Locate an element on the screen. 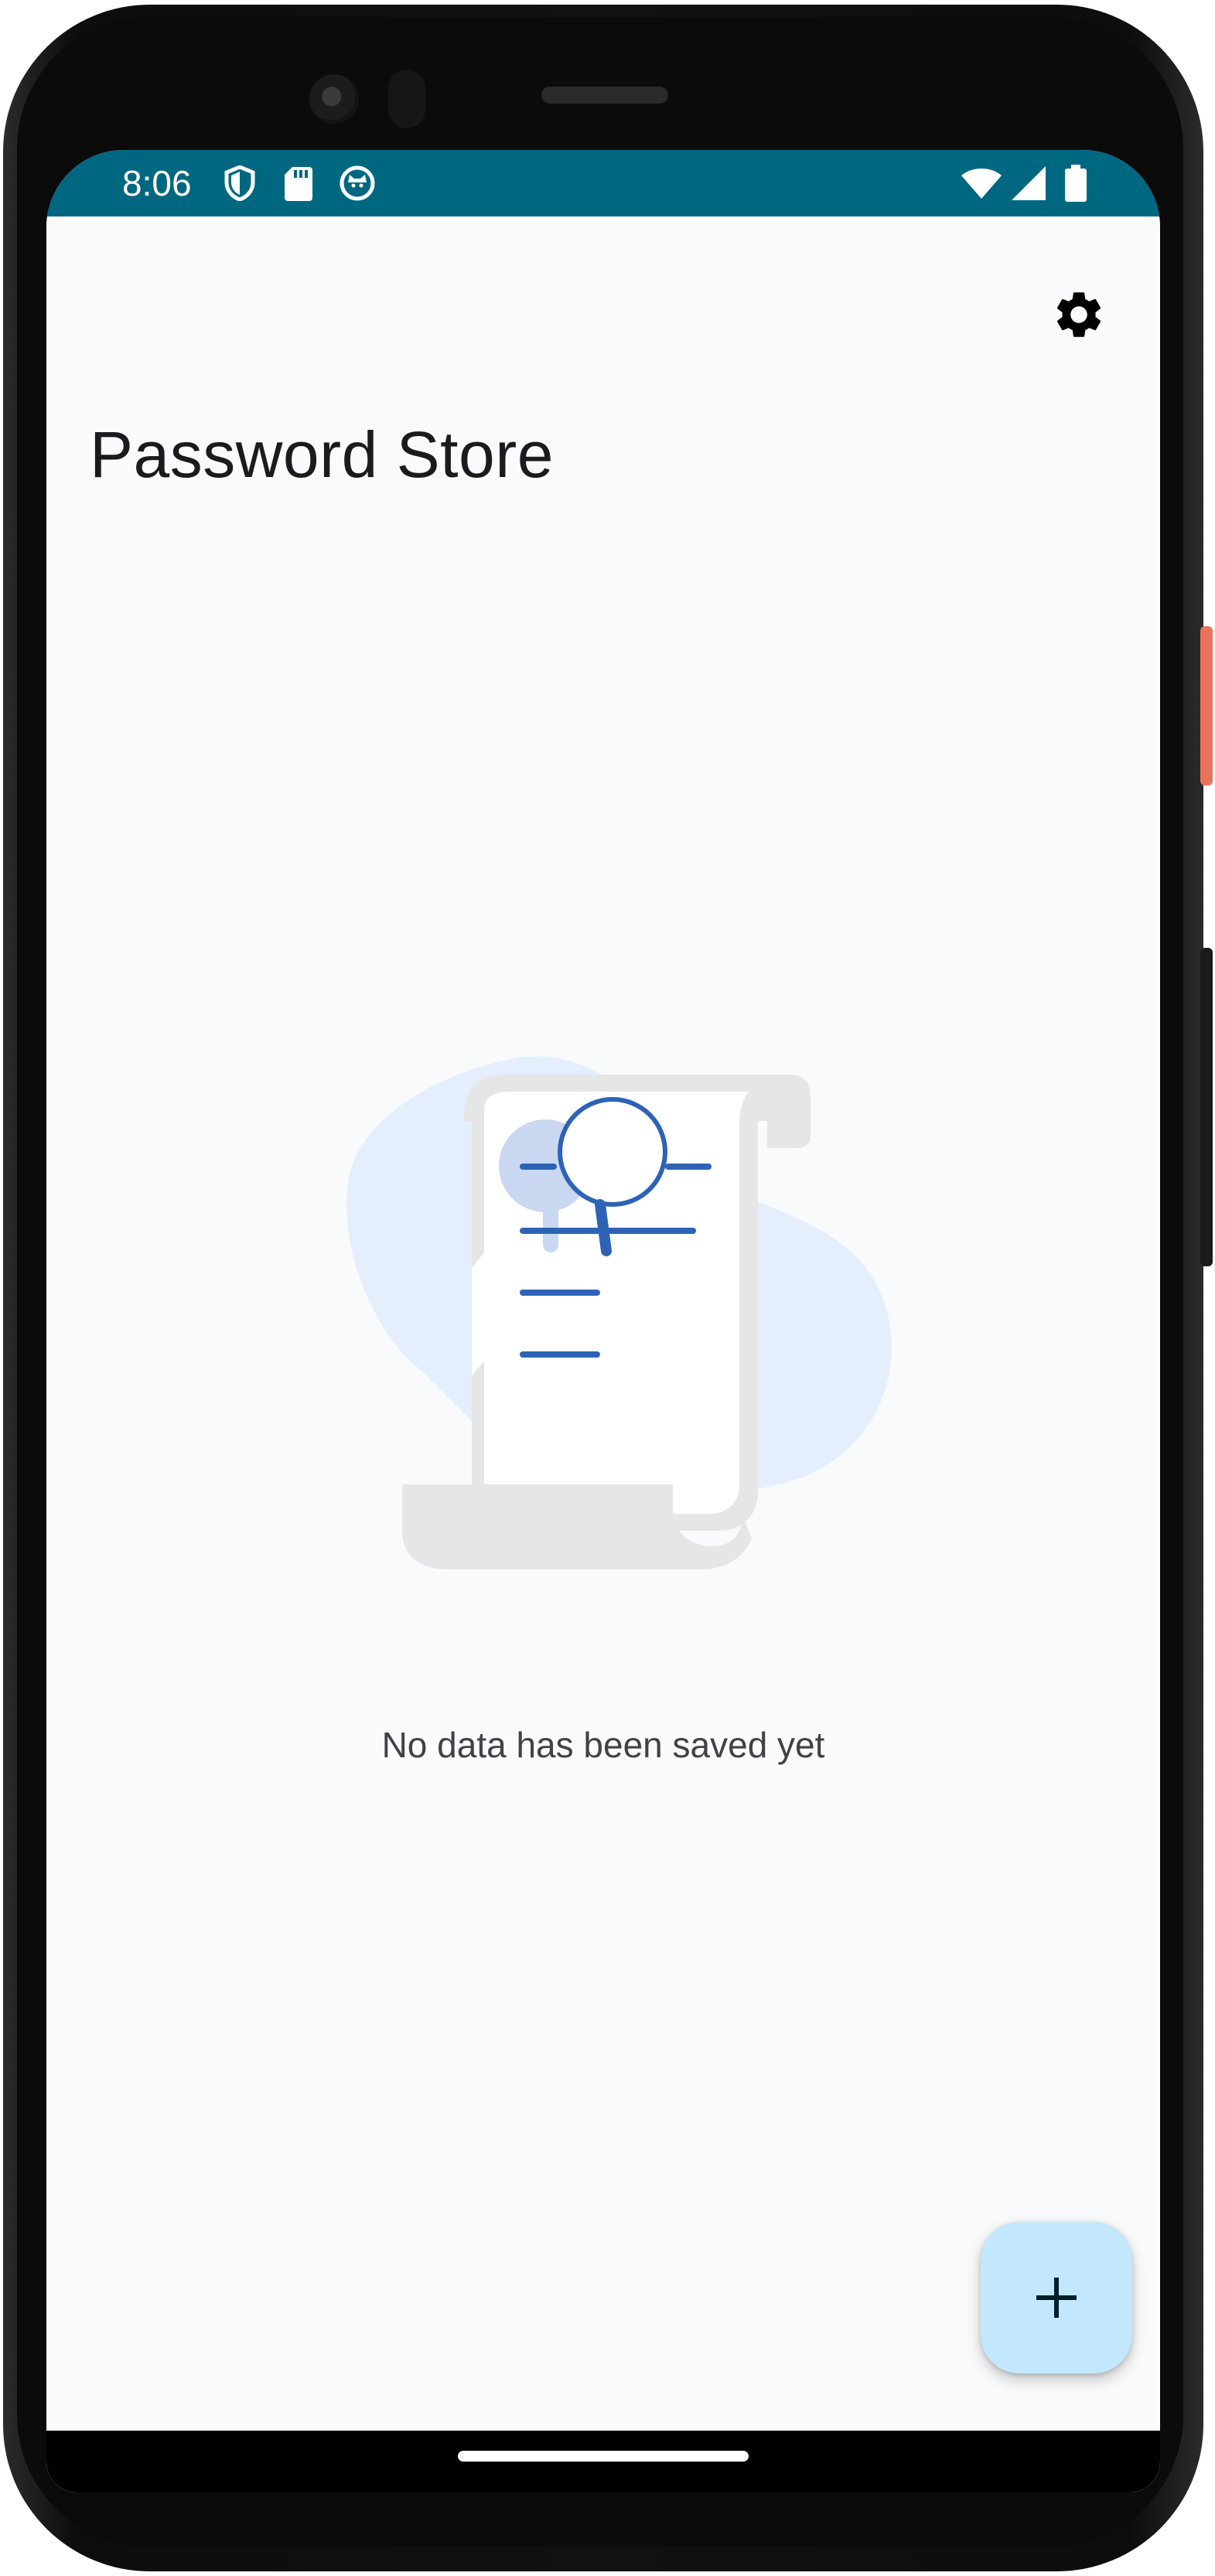 Image resolution: width=1215 pixels, height=2576 pixels. settings-button is located at coordinates (1078, 314).